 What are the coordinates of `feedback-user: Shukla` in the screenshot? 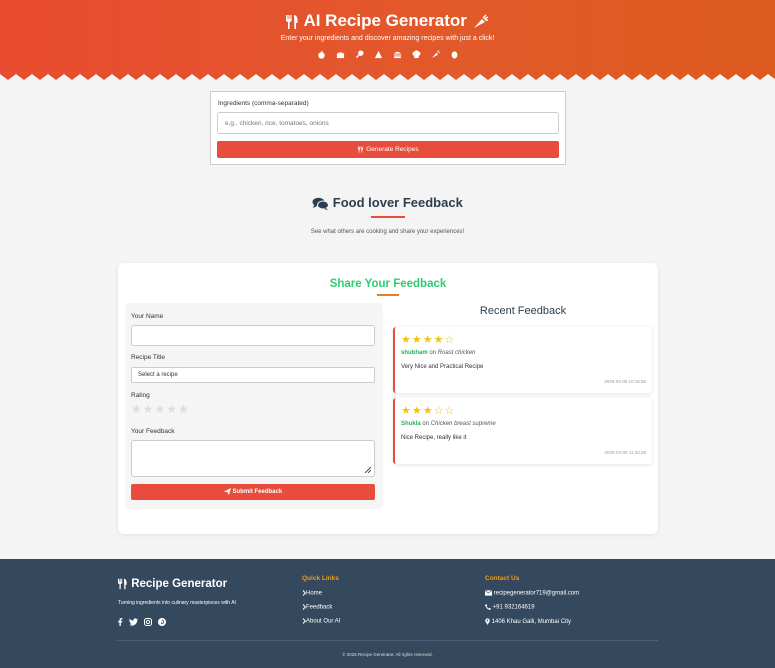 It's located at (411, 424).